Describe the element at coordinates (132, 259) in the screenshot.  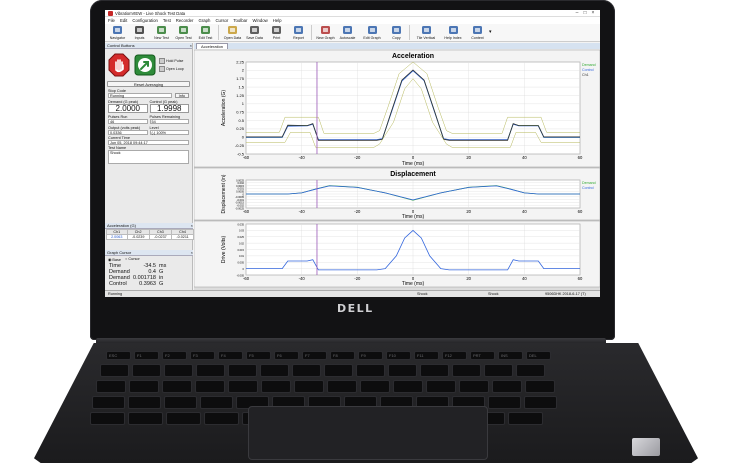
I see `cursor-radio: ○ Cursor` at that location.